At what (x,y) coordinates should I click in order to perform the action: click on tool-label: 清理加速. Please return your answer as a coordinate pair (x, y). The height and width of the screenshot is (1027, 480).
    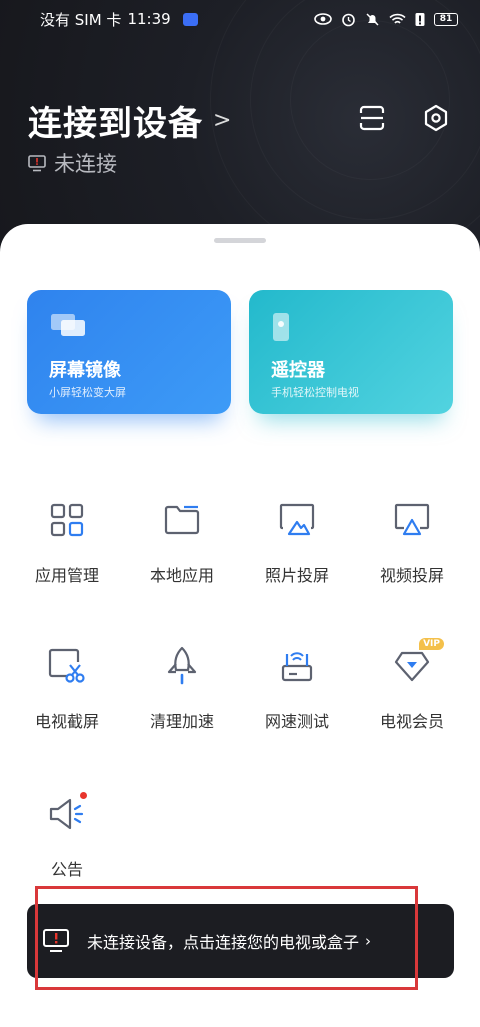
    Looking at the image, I should click on (181, 721).